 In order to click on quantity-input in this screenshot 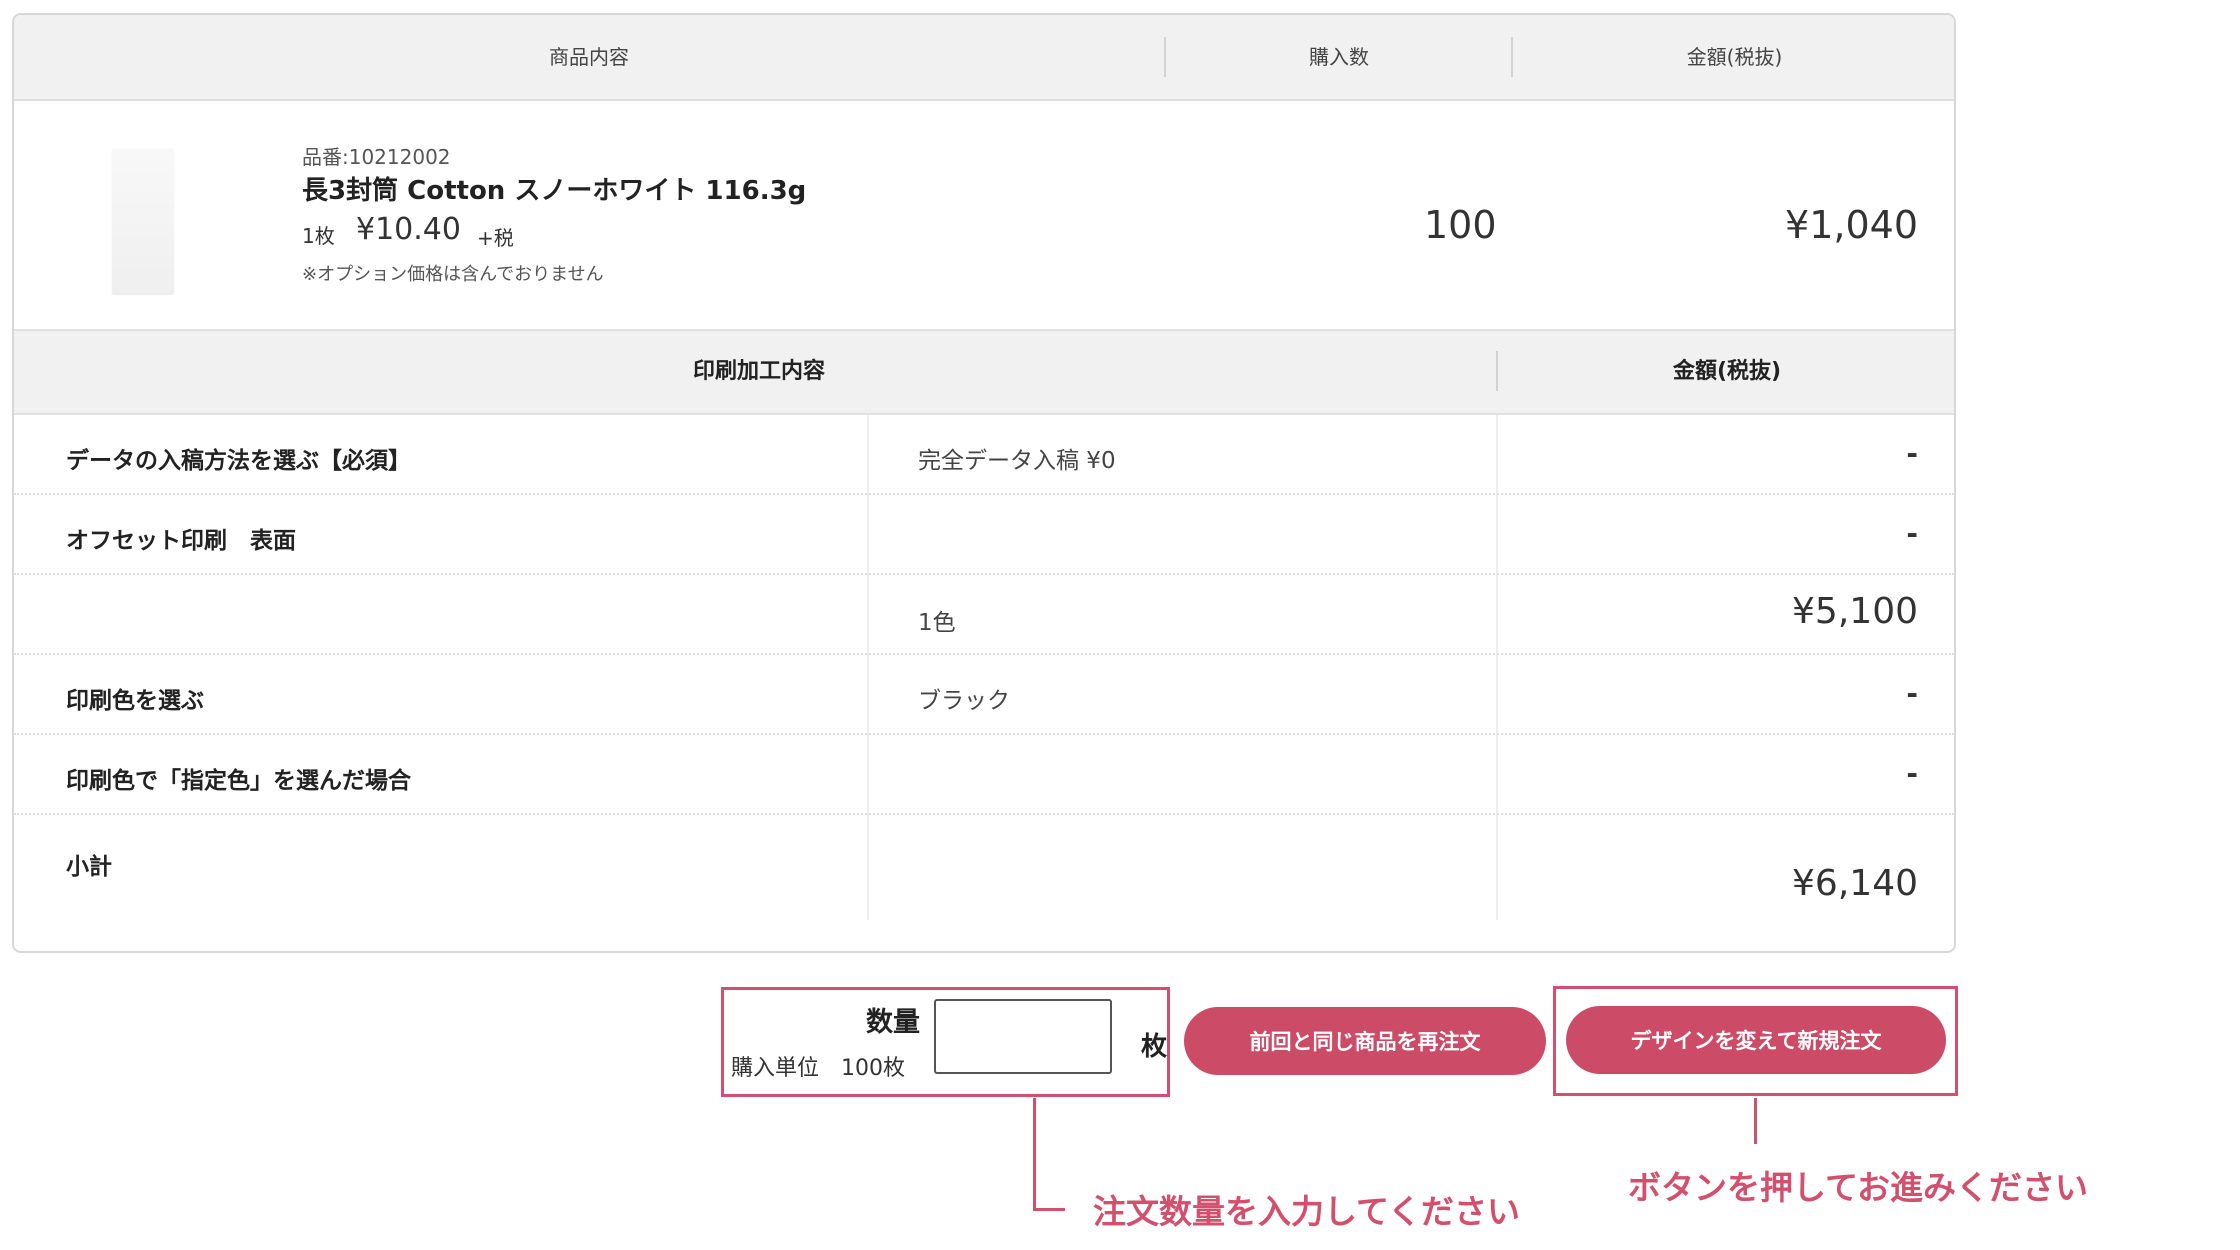, I will do `click(1023, 1036)`.